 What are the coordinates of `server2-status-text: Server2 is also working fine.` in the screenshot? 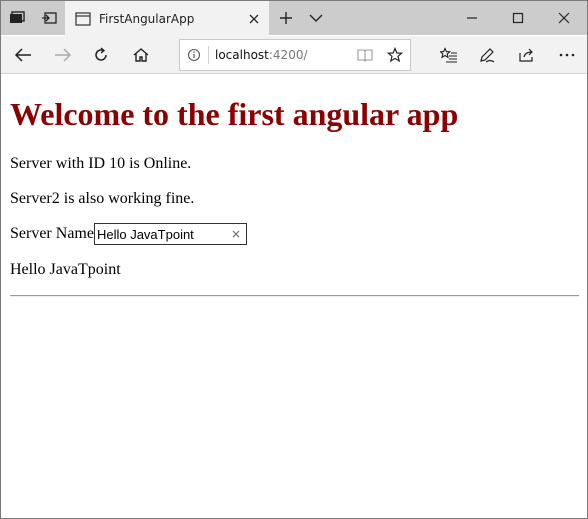 It's located at (102, 198).